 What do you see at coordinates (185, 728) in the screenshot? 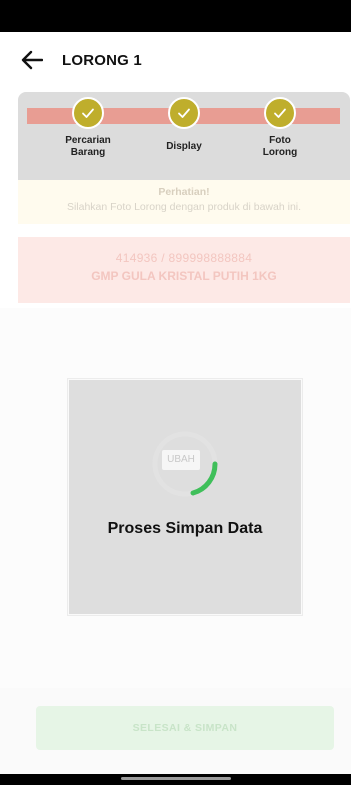
I see `finish-save-button: SELESAI & SIMPAN` at bounding box center [185, 728].